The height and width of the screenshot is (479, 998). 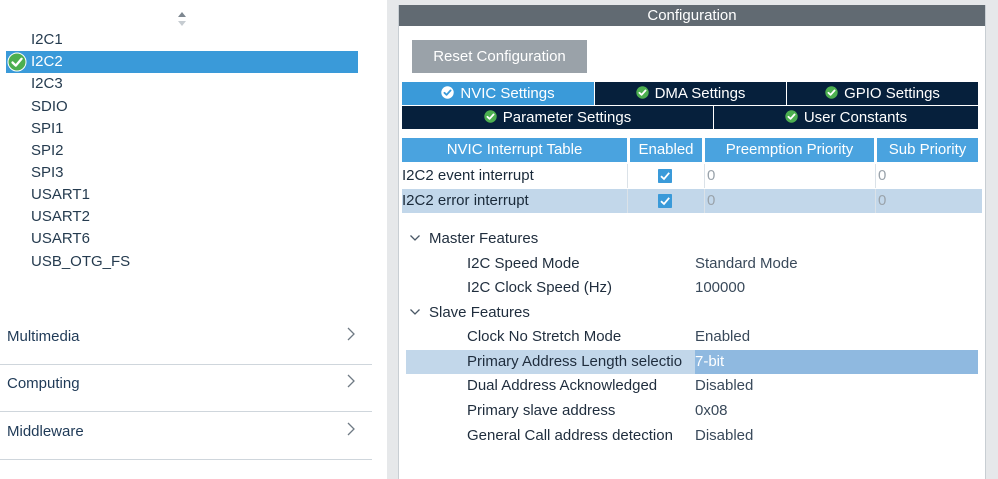 I want to click on tab-parameter-settings: Parameter Settings, so click(x=557, y=117).